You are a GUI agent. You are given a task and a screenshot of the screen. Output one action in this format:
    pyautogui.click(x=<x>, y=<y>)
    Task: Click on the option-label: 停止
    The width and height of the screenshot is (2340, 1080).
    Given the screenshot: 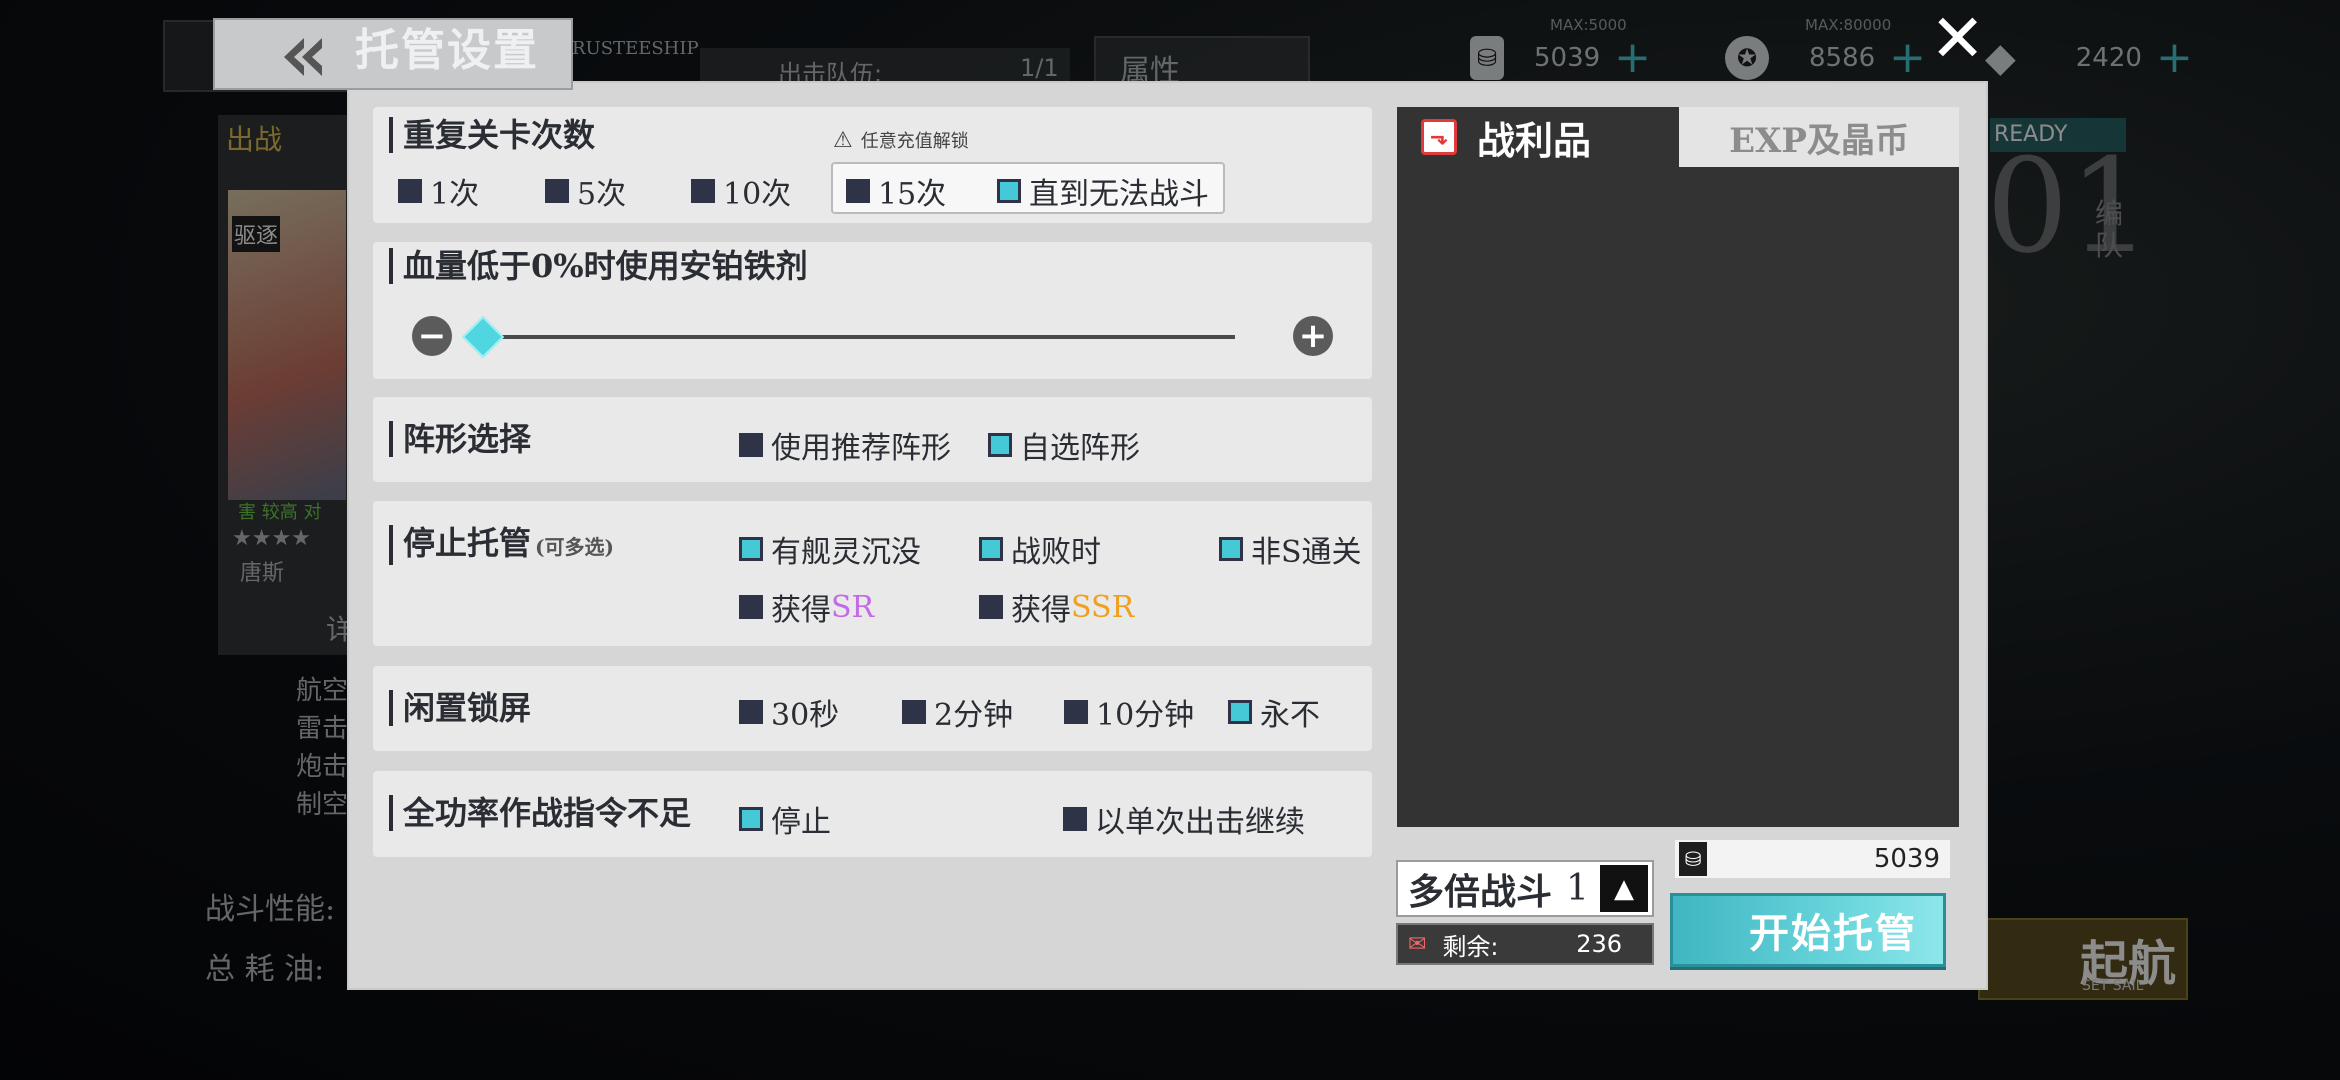 What is the action you would take?
    pyautogui.click(x=801, y=822)
    